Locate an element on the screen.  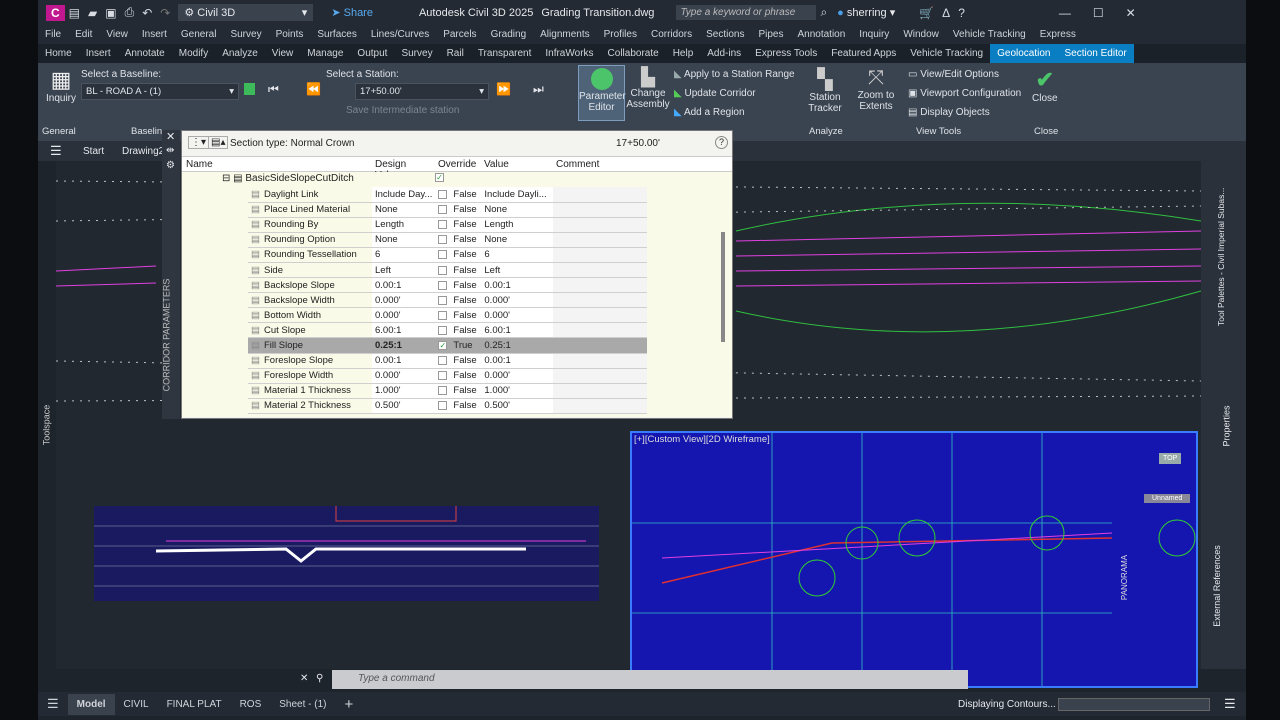
menu-inquiry: Inquiry is located at coordinates (874, 34).